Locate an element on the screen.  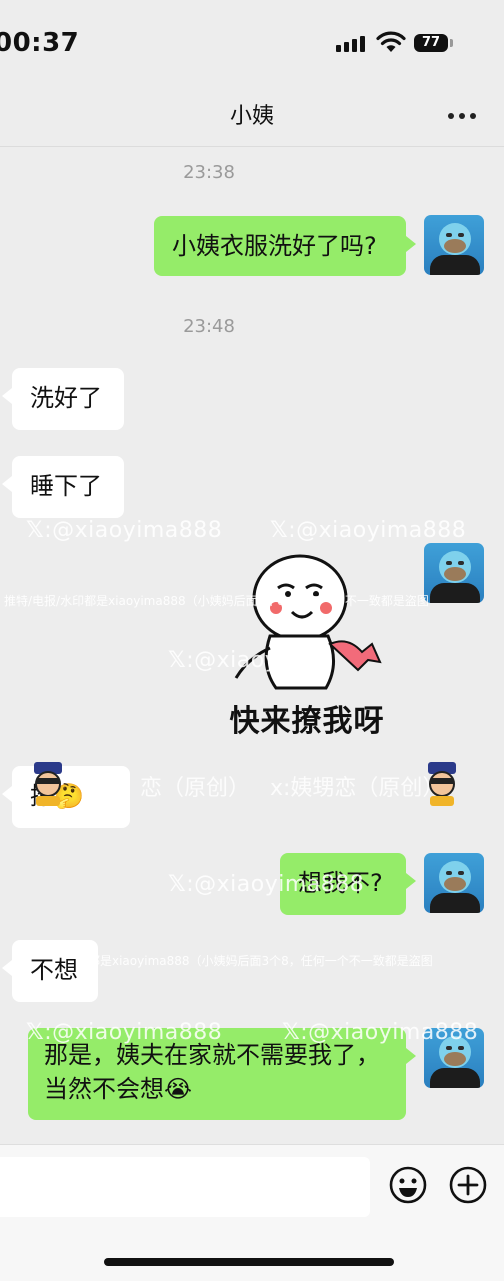
wifi-icon is located at coordinates (391, 41).